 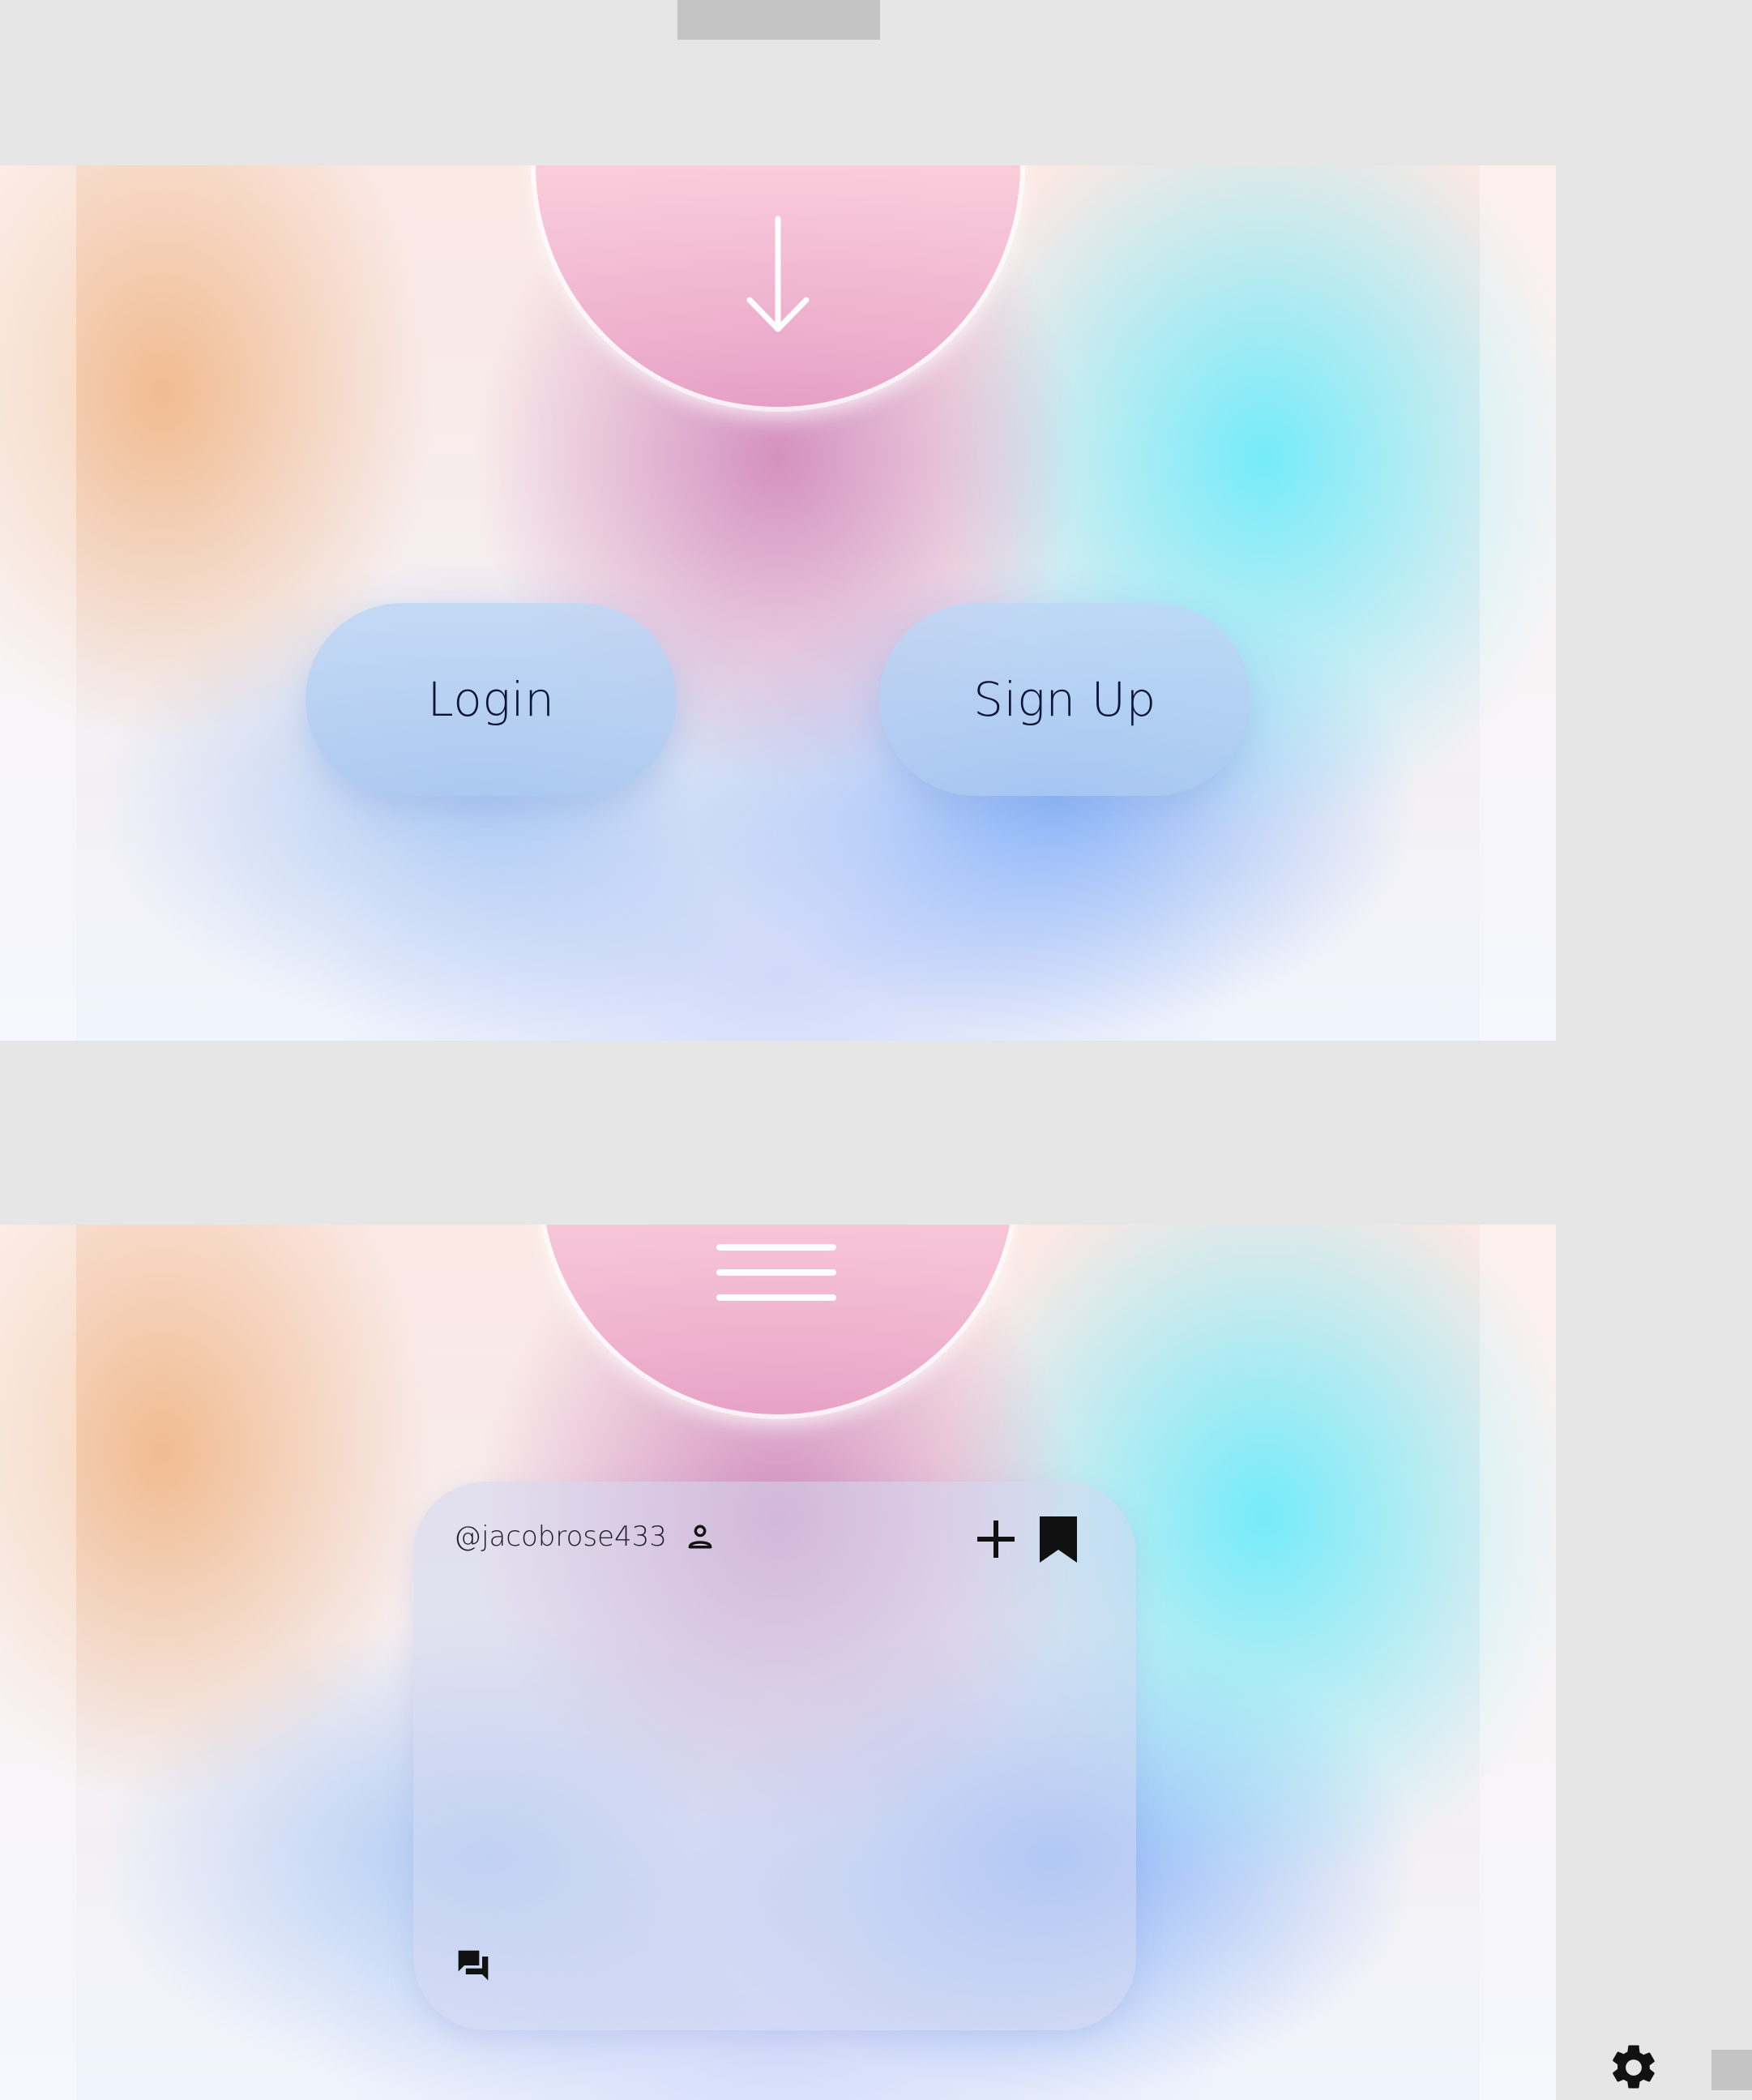 What do you see at coordinates (996, 1539) in the screenshot?
I see `add-icon` at bounding box center [996, 1539].